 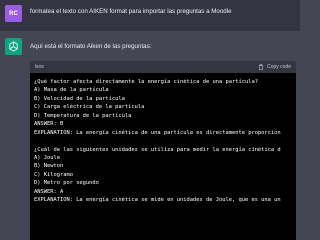 I want to click on code-line: B) Velocidad de la partícula, so click(x=79, y=98).